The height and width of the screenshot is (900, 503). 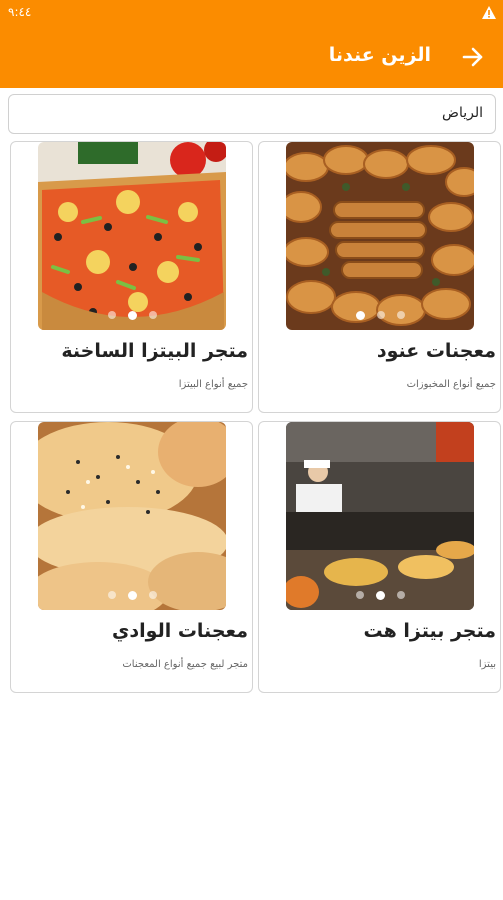 I want to click on arrow-right-icon, so click(x=472, y=57).